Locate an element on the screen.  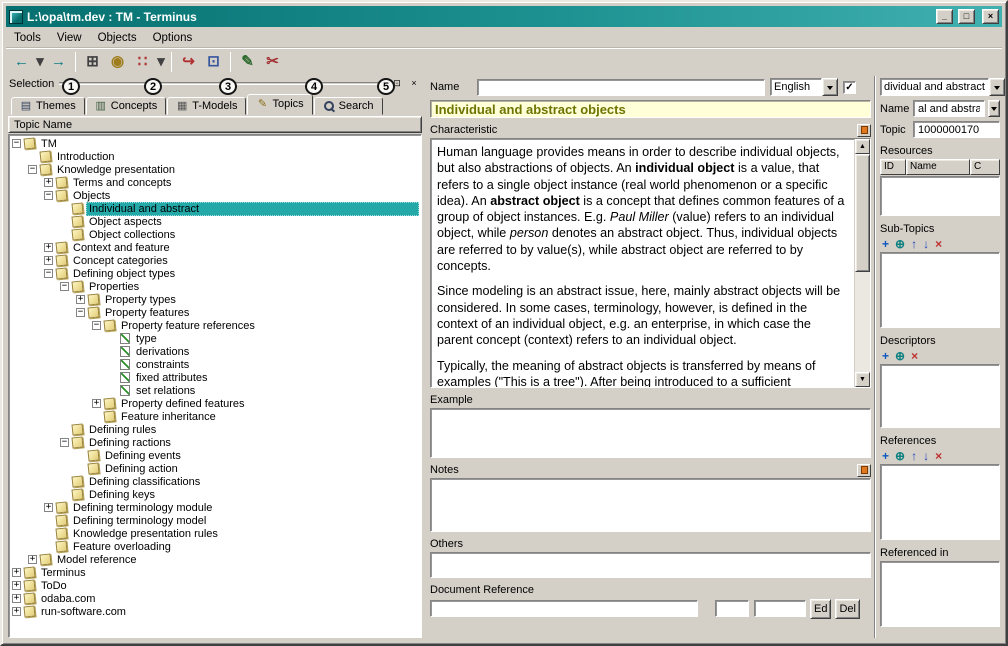
references-list is located at coordinates (940, 502).